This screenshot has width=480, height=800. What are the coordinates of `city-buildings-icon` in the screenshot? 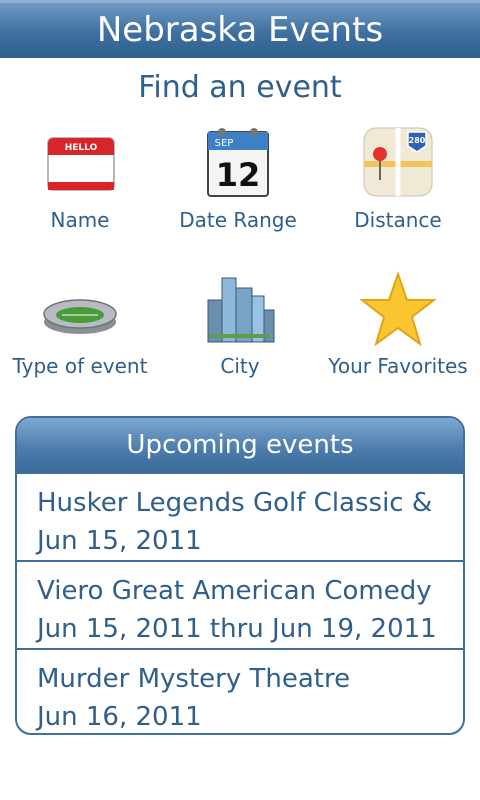 It's located at (240, 310).